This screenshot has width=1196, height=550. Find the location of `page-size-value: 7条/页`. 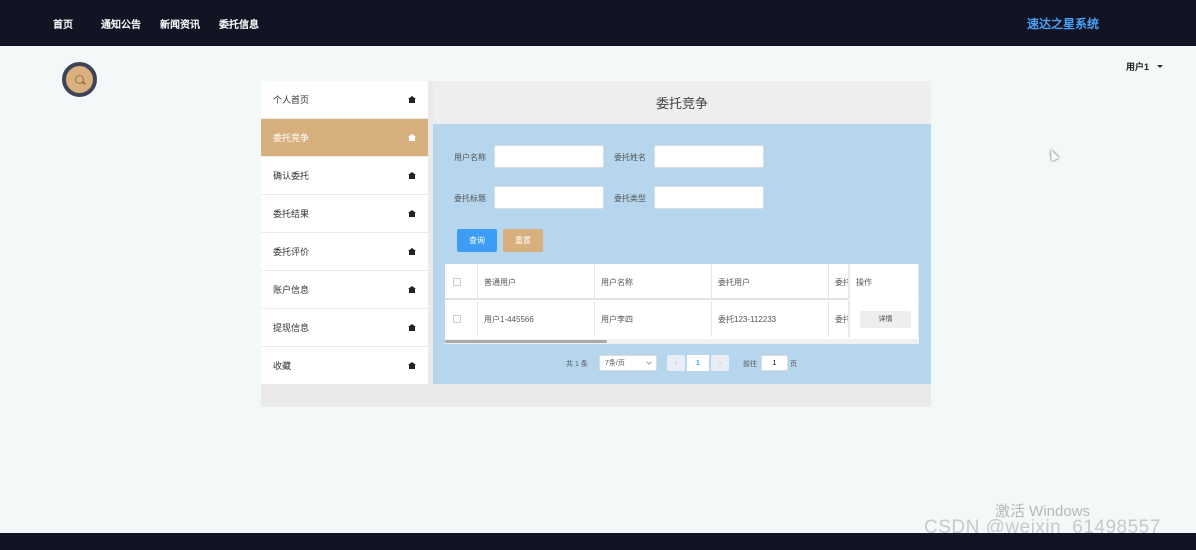

page-size-value: 7条/页 is located at coordinates (615, 363).